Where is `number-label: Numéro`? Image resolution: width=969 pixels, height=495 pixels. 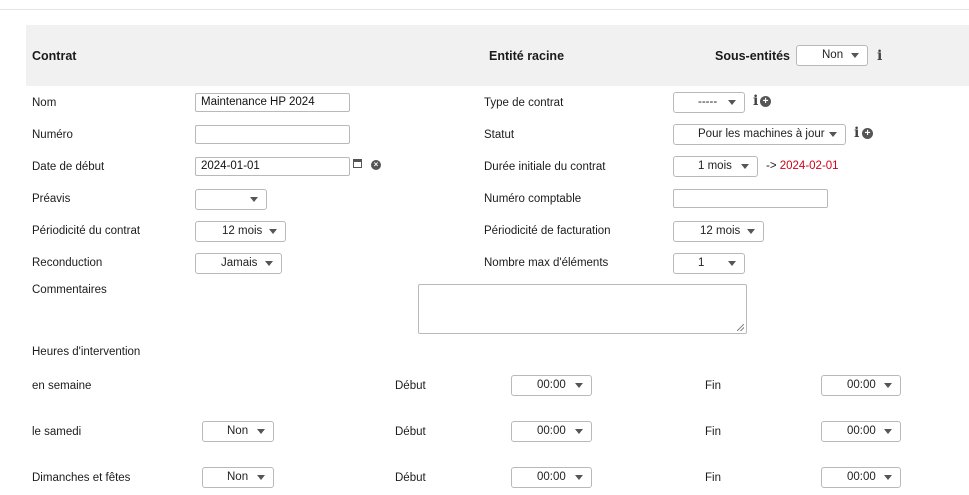
number-label: Numéro is located at coordinates (52, 135).